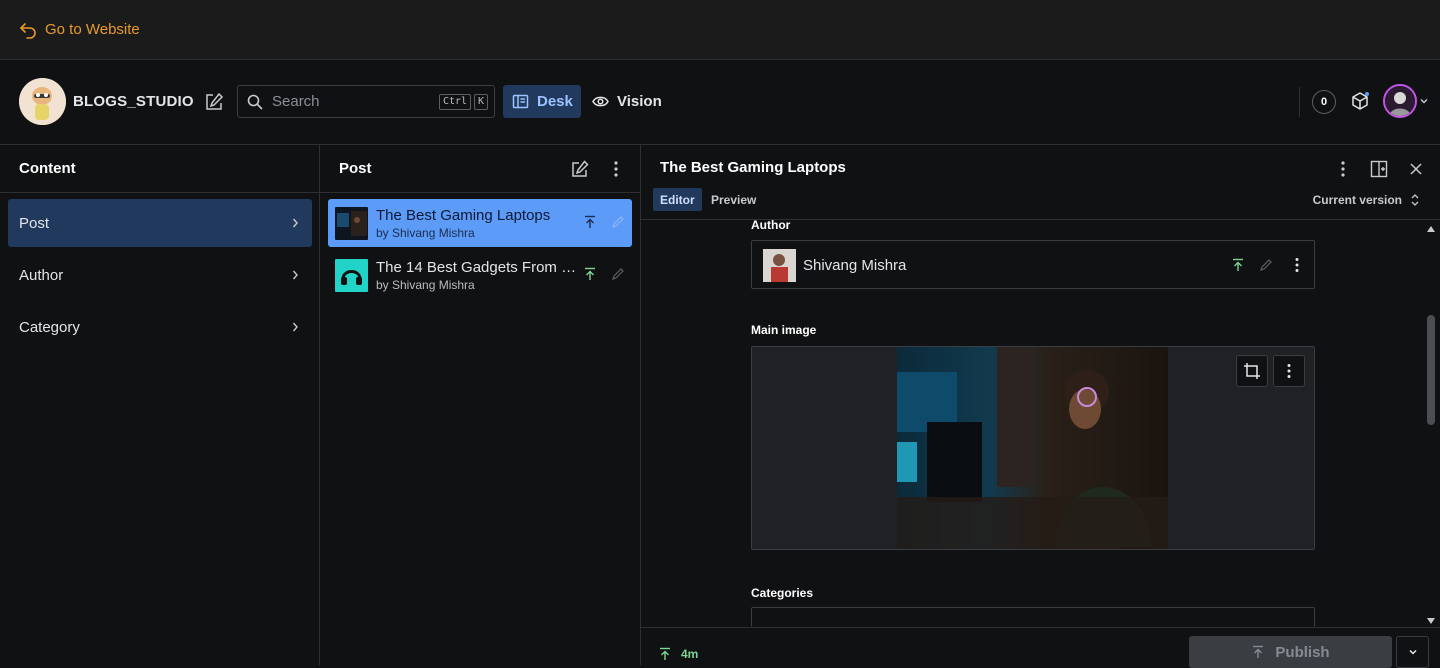 The height and width of the screenshot is (668, 1440). What do you see at coordinates (520, 101) in the screenshot?
I see `desk-icon` at bounding box center [520, 101].